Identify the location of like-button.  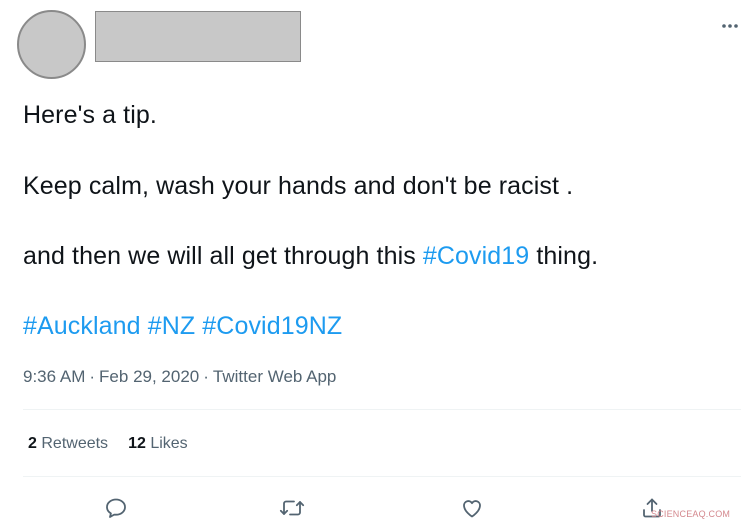
(472, 508).